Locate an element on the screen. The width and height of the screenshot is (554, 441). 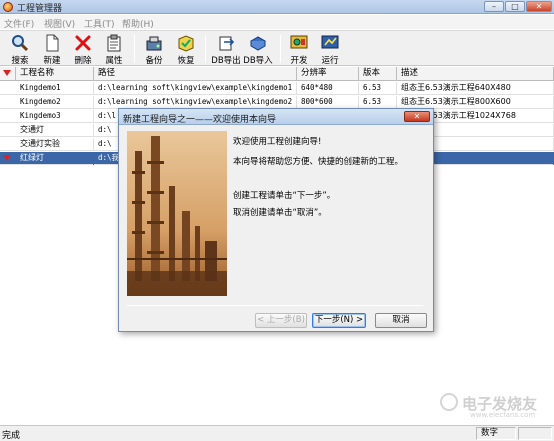
run-icon is located at coordinates (330, 42).